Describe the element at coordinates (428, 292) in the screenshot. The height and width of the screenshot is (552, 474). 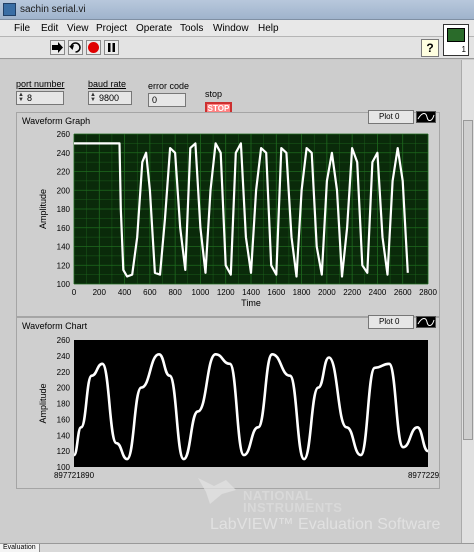
I see `graph-x-tick-label: 2800` at that location.